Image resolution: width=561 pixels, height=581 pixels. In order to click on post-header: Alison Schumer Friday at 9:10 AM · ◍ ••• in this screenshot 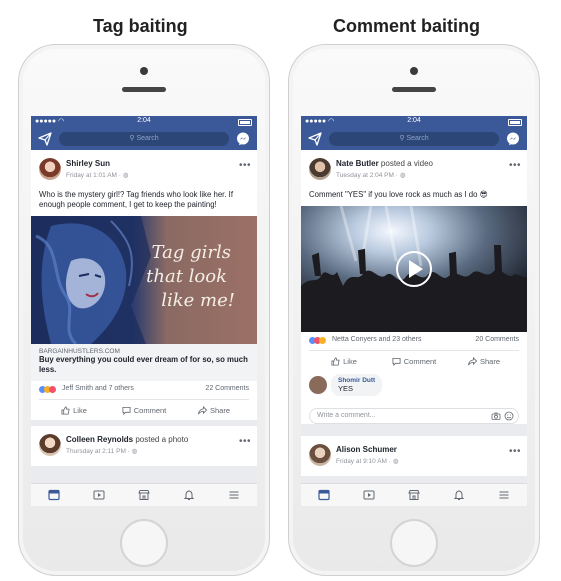, I will do `click(414, 456)`.